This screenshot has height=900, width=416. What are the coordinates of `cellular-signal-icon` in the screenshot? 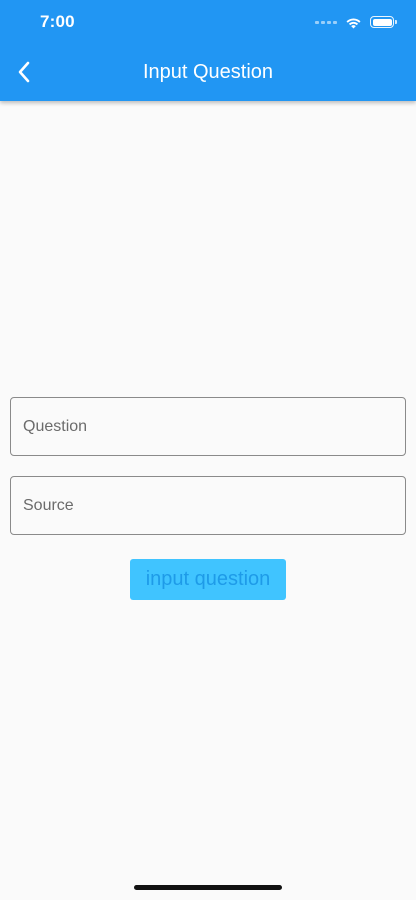 It's located at (326, 22).